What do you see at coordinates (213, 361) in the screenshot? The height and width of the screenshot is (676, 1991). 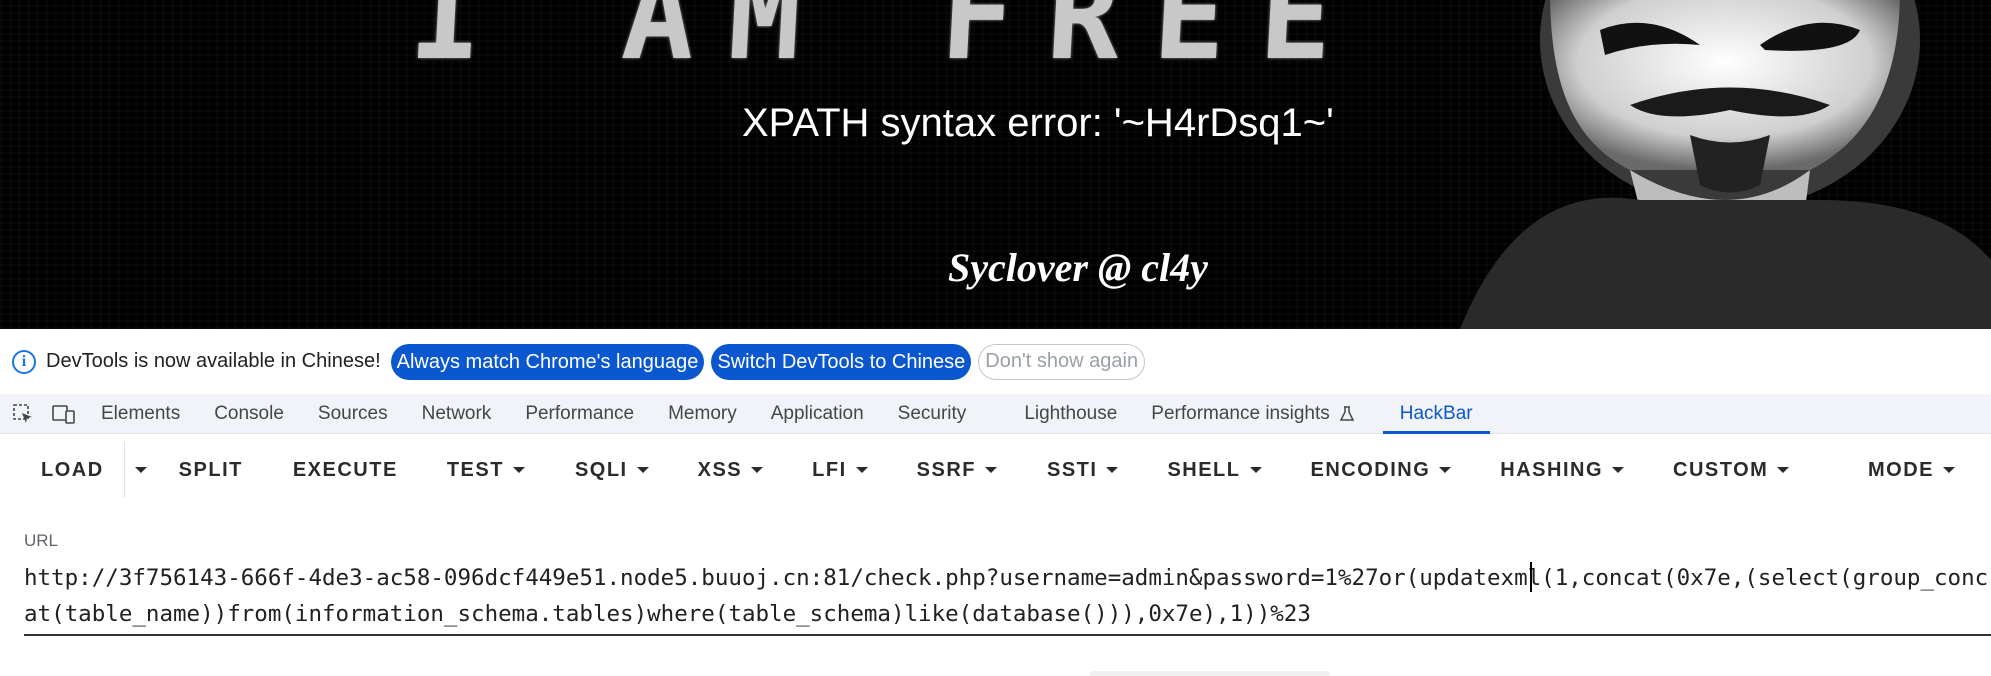 I see `infobar-message: DevTools is now available in Chinese!` at bounding box center [213, 361].